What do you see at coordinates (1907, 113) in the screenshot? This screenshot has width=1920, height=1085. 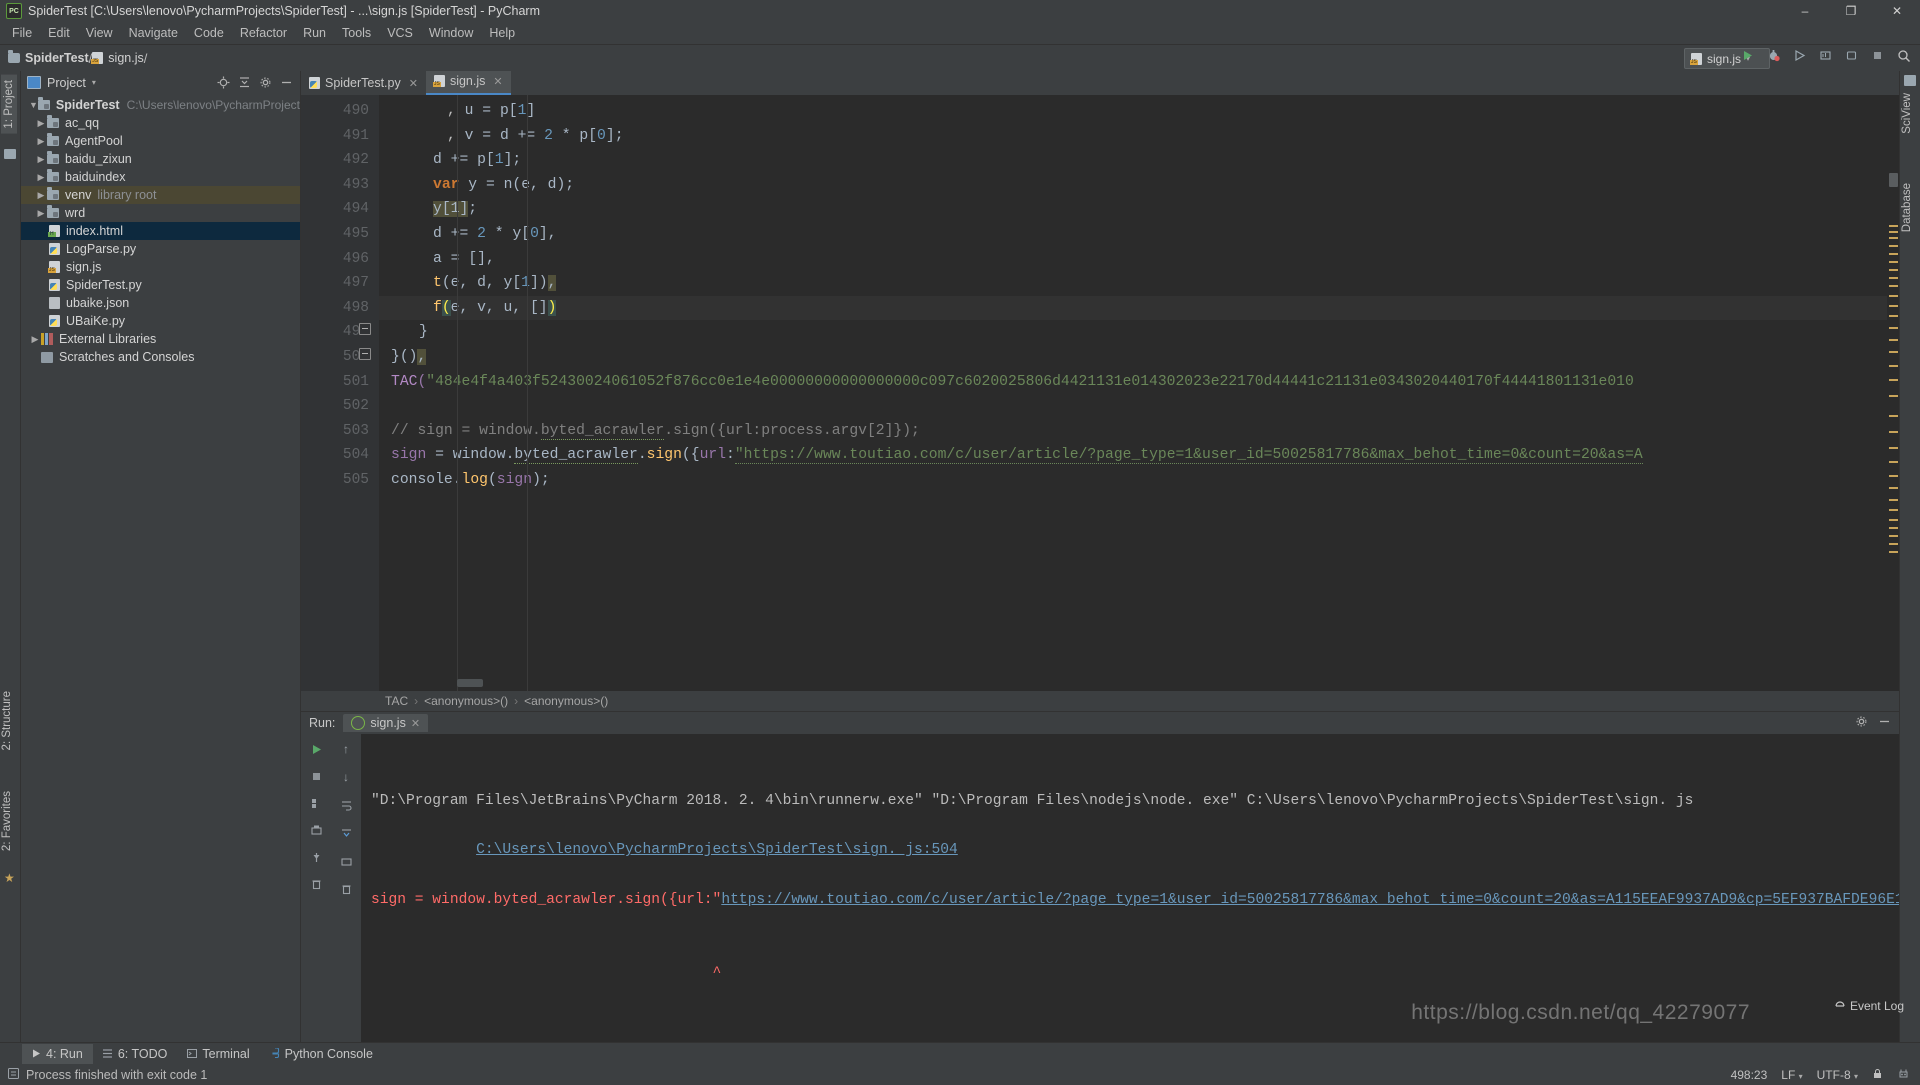 I see `tool-window-tab-sciview: SciView` at bounding box center [1907, 113].